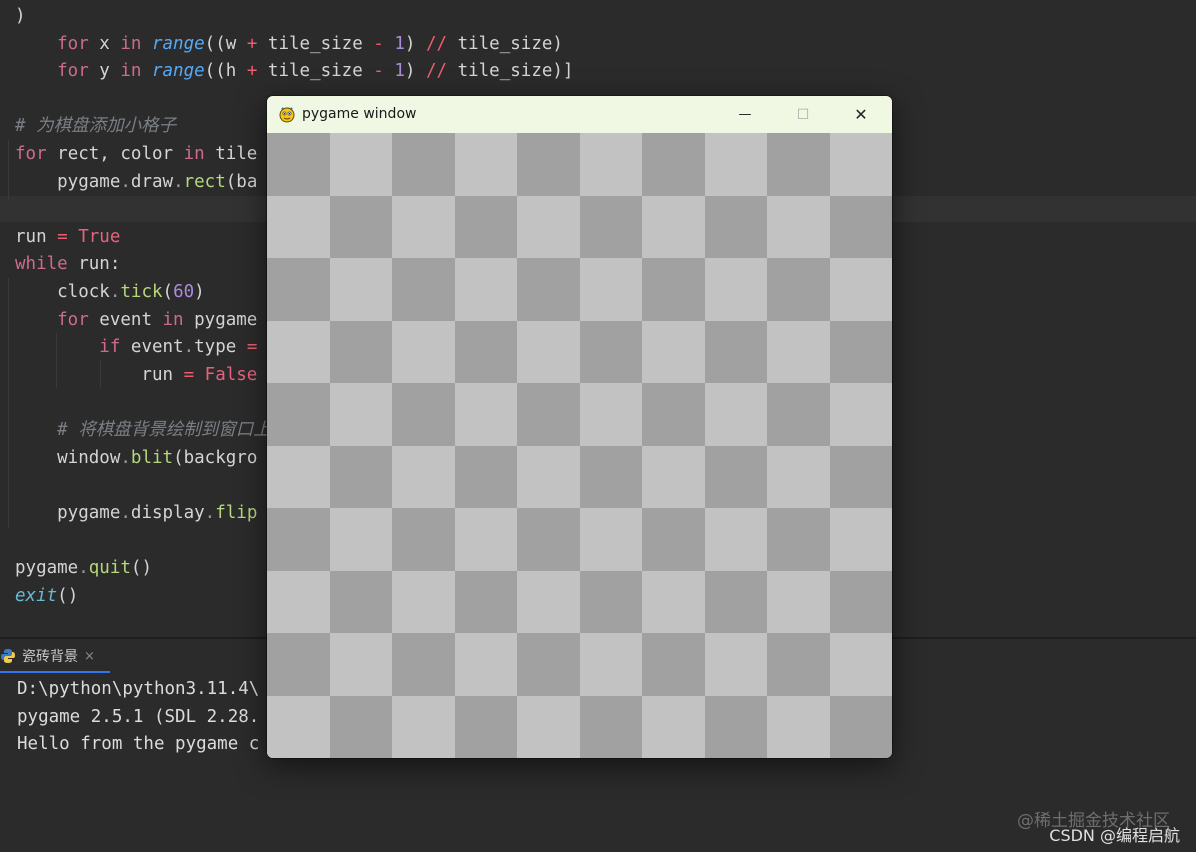 The image size is (1196, 852). I want to click on code-token: in, so click(199, 154).